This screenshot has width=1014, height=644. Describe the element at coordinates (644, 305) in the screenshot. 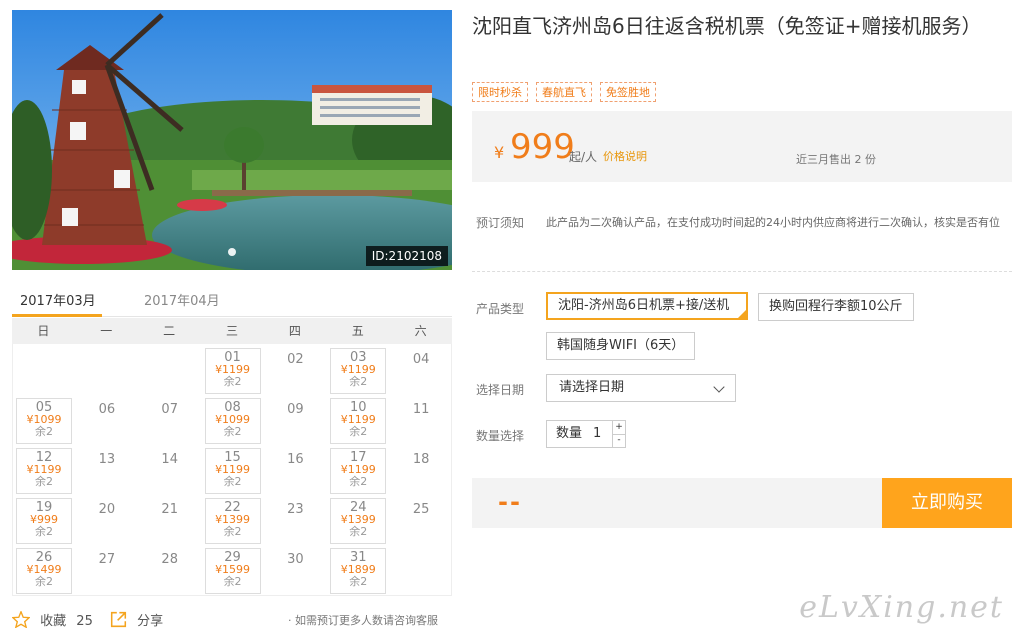

I see `product-type-option-label: 沈阳-济州岛6日机票+接/送机` at that location.